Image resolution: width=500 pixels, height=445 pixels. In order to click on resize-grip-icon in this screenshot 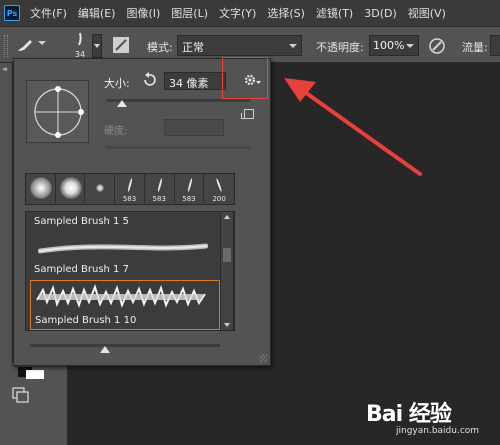, I will do `click(263, 358)`.